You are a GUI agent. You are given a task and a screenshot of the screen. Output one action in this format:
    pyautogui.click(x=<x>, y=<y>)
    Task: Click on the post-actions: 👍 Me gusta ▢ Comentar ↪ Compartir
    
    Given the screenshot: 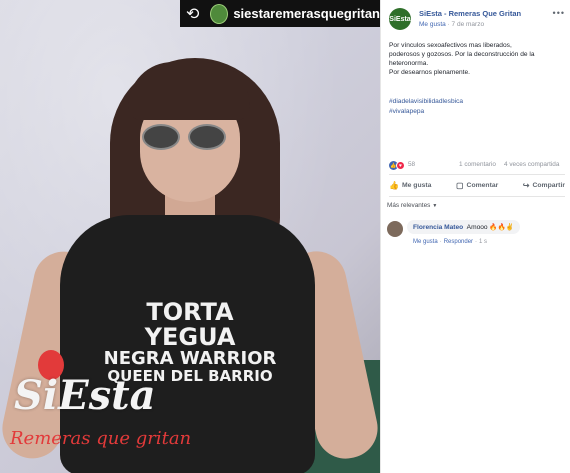 What is the action you would take?
    pyautogui.click(x=477, y=185)
    